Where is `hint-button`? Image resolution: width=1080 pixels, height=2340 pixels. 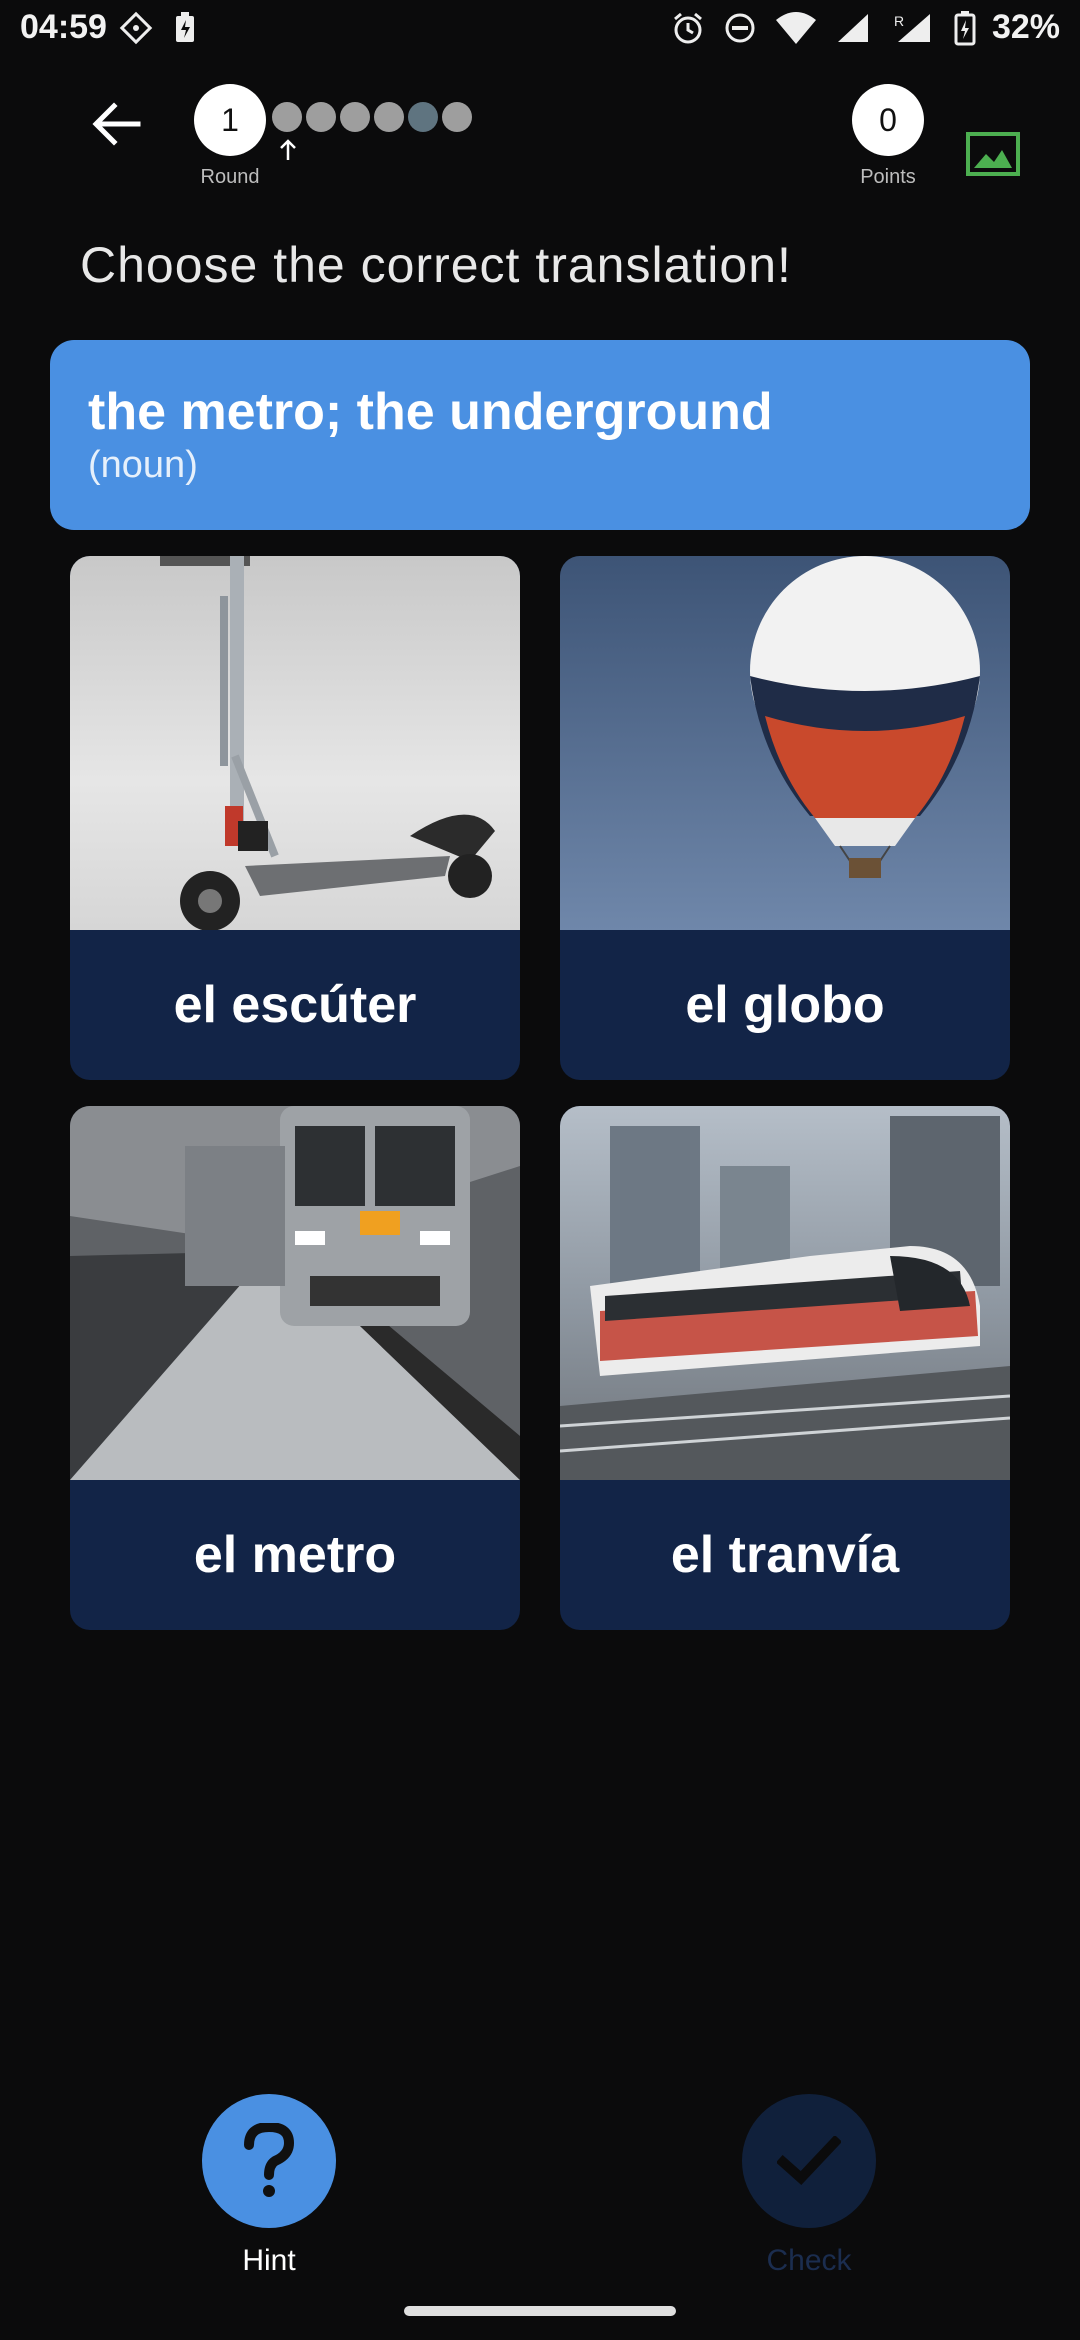 hint-button is located at coordinates (269, 2161).